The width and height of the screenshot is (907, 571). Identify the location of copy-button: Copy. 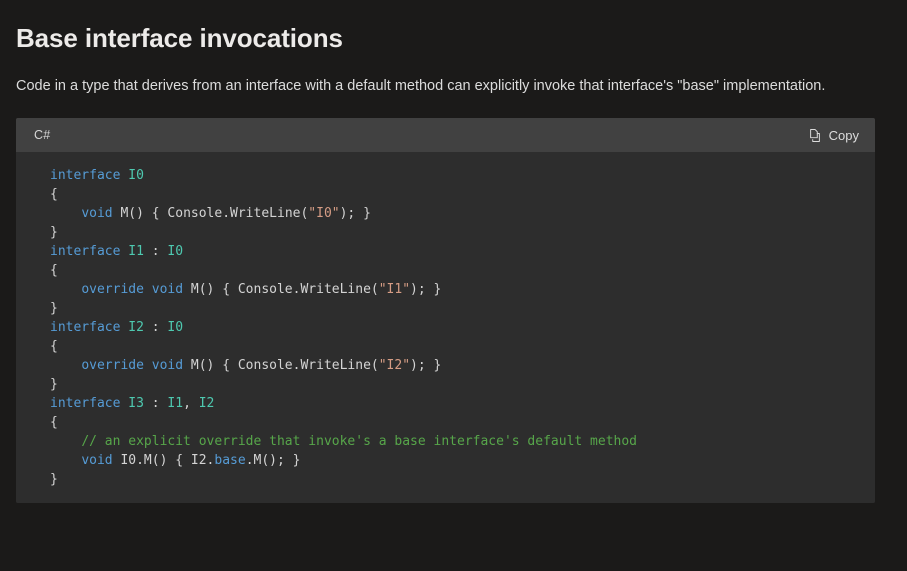
(833, 135).